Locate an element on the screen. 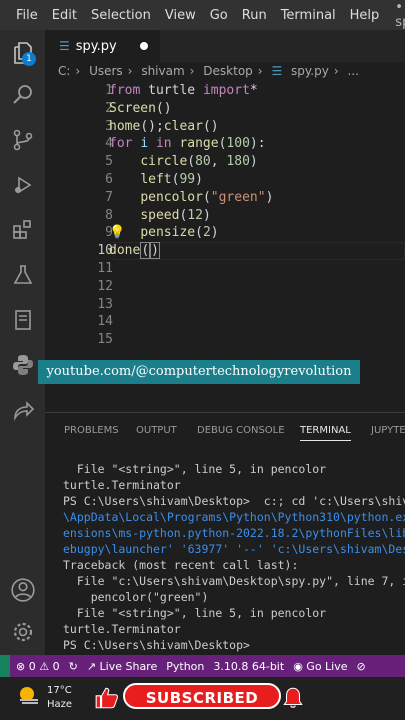  terminal-line: Traceback (most recent call last): is located at coordinates (181, 565).